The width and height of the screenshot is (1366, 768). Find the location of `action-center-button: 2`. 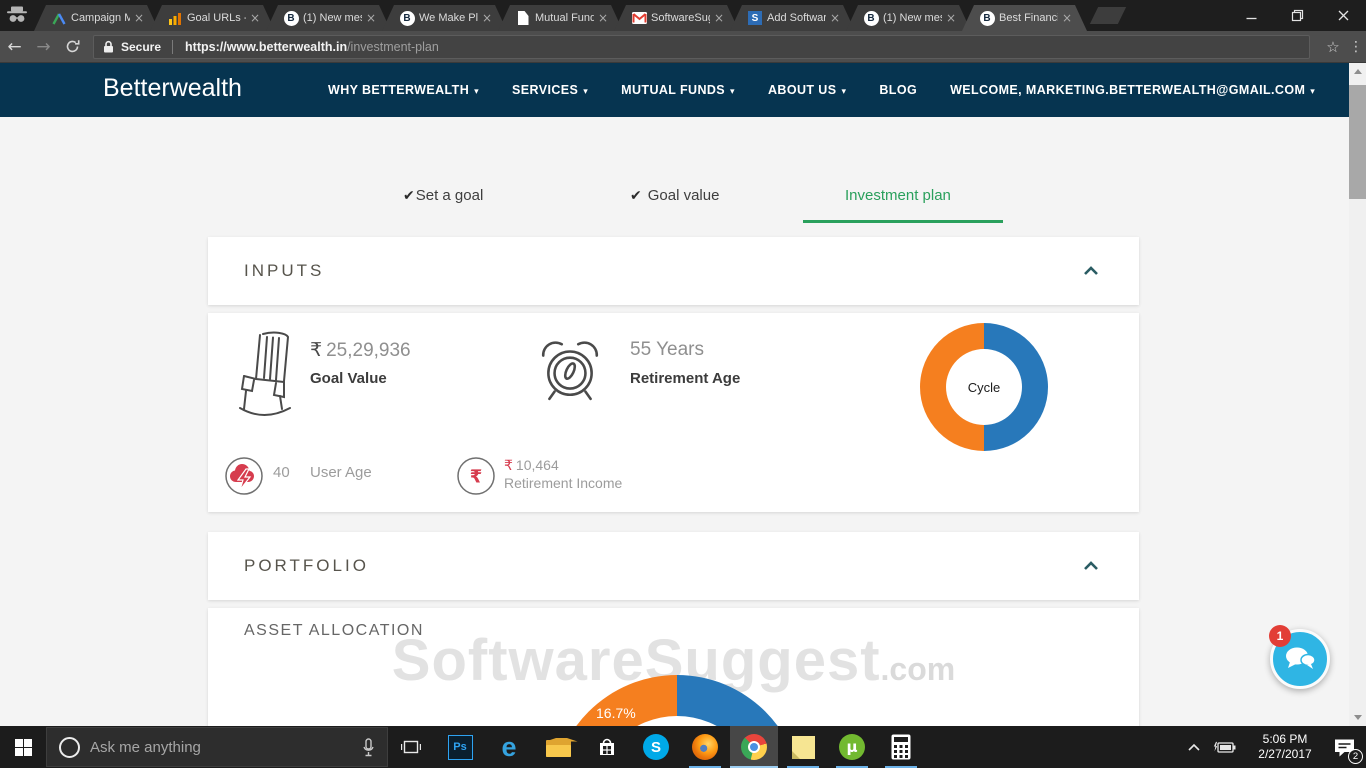

action-center-button: 2 is located at coordinates (1345, 747).